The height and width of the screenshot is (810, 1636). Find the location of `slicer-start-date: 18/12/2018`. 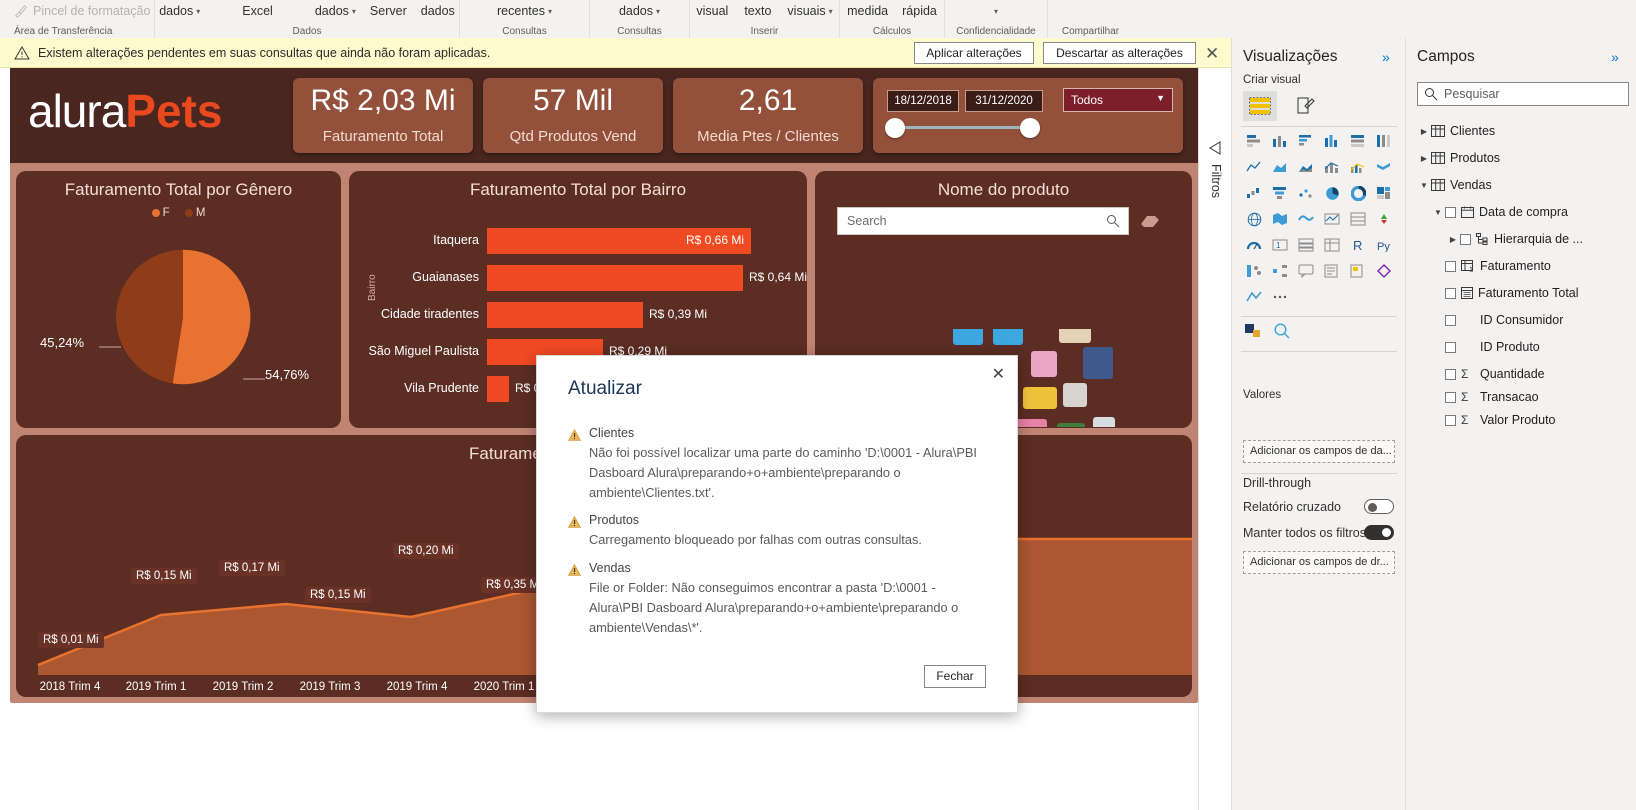

slicer-start-date: 18/12/2018 is located at coordinates (923, 101).